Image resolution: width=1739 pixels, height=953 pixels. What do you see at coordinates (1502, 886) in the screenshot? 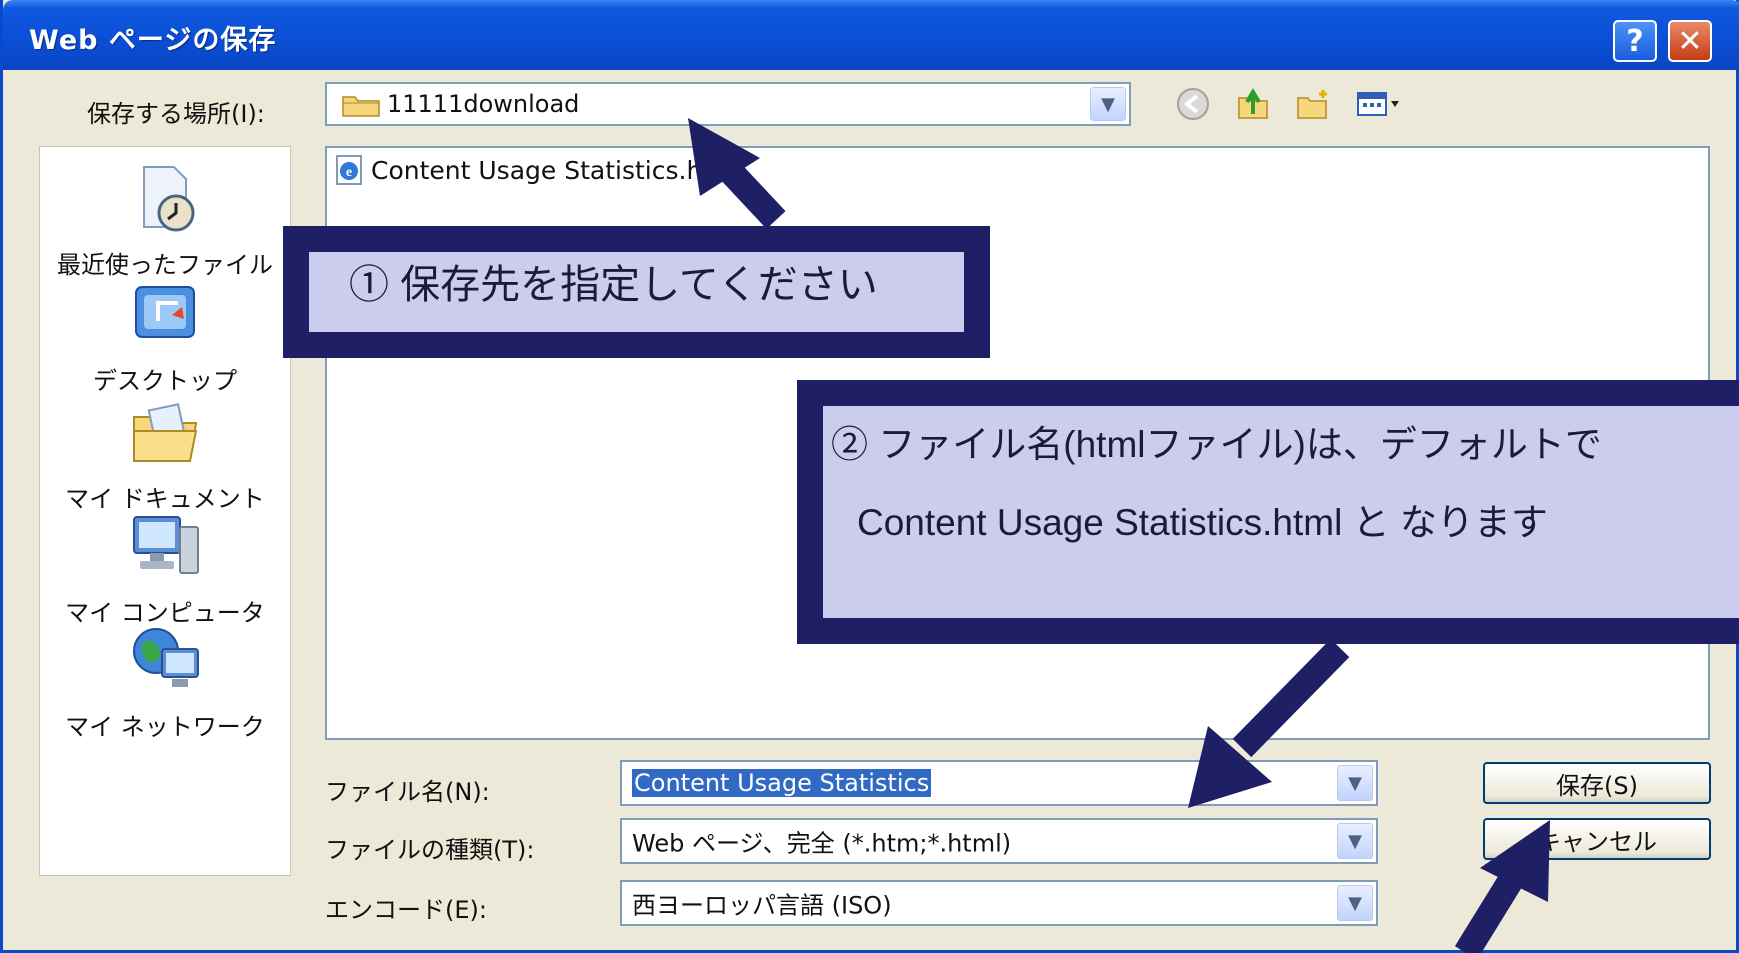
I see `arrow-to-save` at bounding box center [1502, 886].